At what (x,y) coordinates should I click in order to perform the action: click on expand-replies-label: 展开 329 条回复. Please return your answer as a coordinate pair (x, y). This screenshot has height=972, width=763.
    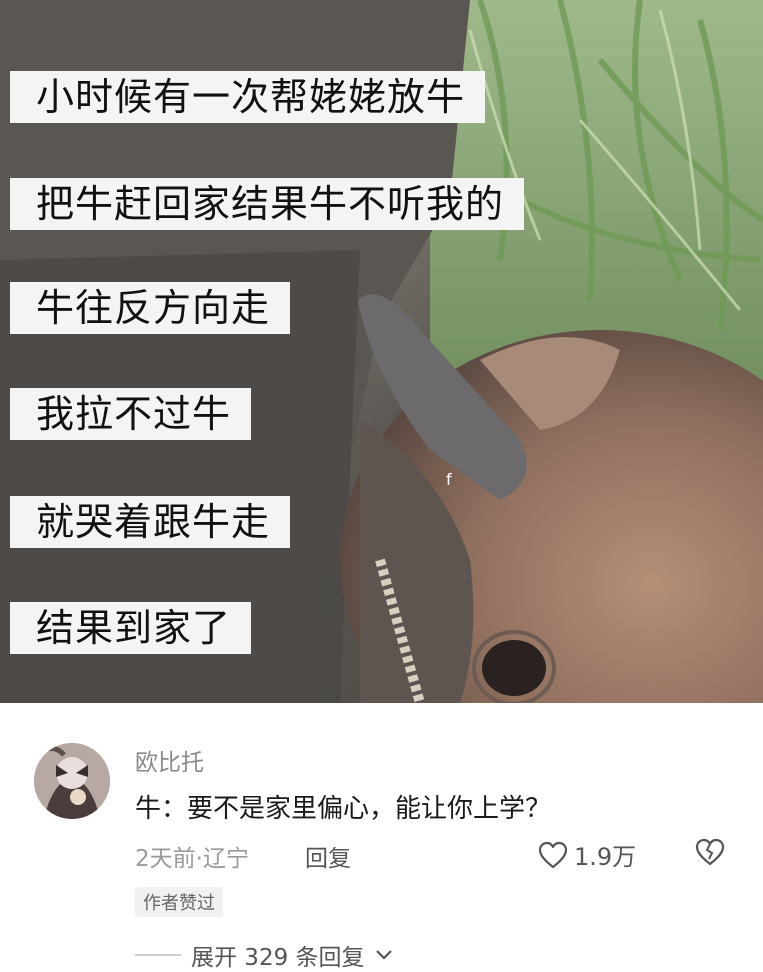
    Looking at the image, I should click on (278, 958).